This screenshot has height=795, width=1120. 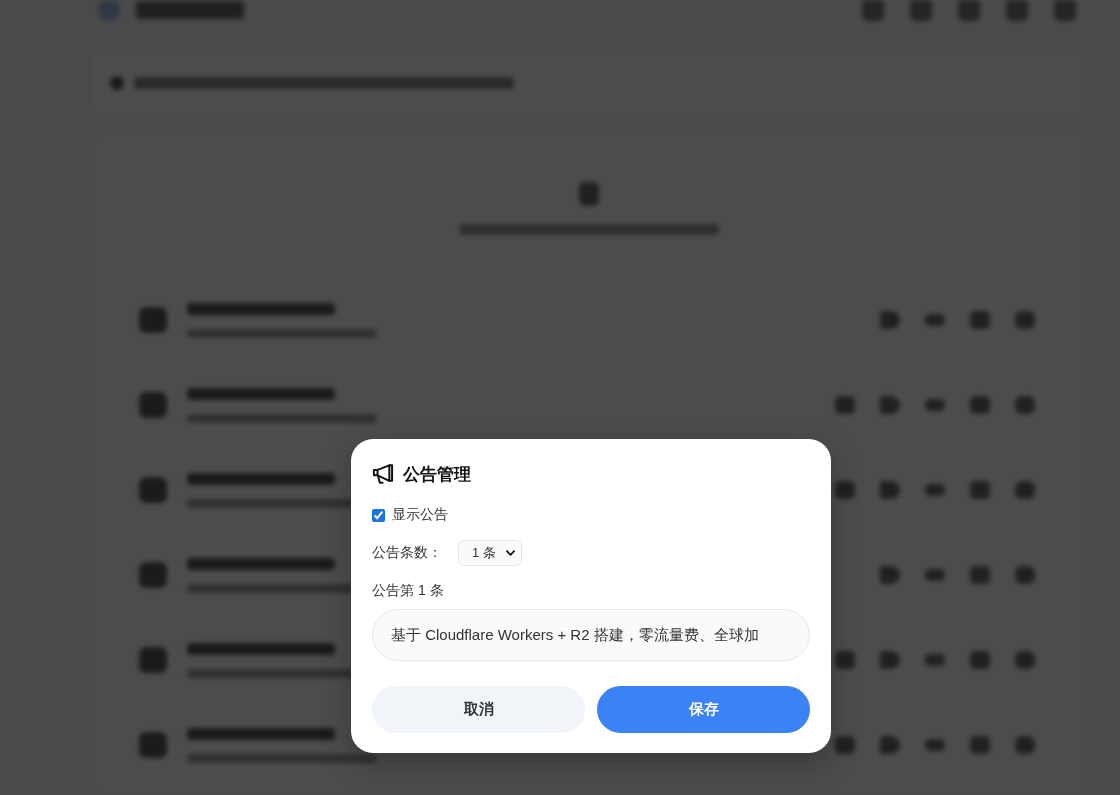 I want to click on count-label: 公告条数：, so click(x=407, y=553).